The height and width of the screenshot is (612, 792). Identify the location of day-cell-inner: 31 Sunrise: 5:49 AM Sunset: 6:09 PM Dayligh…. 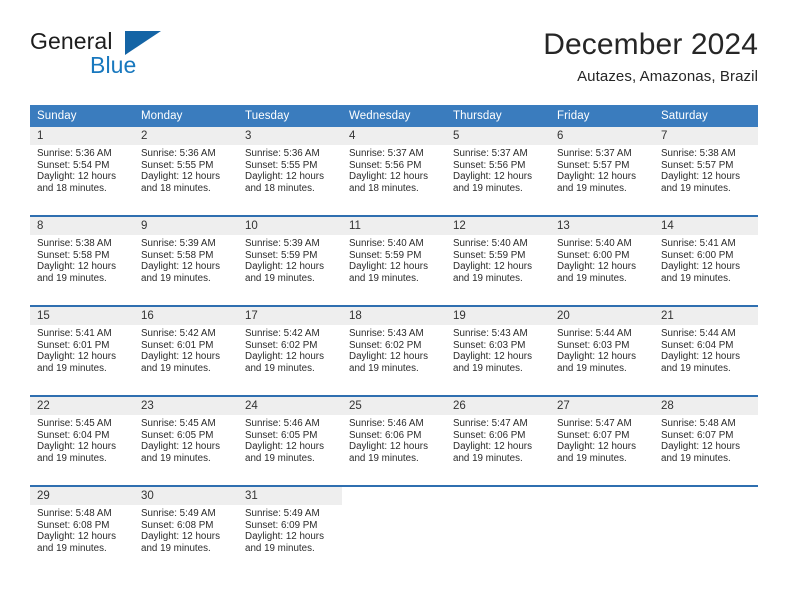
(290, 531).